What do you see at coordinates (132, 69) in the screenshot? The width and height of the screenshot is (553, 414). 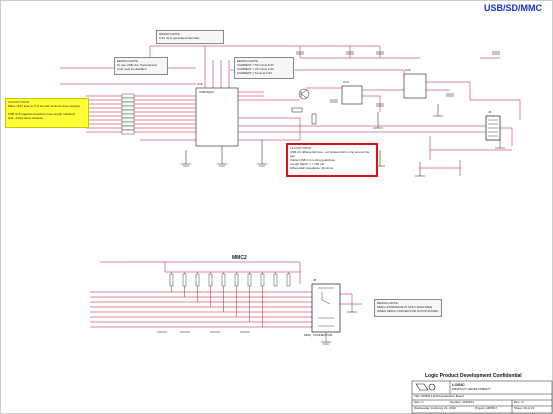 I see `note-line: LCD must be disabled` at bounding box center [132, 69].